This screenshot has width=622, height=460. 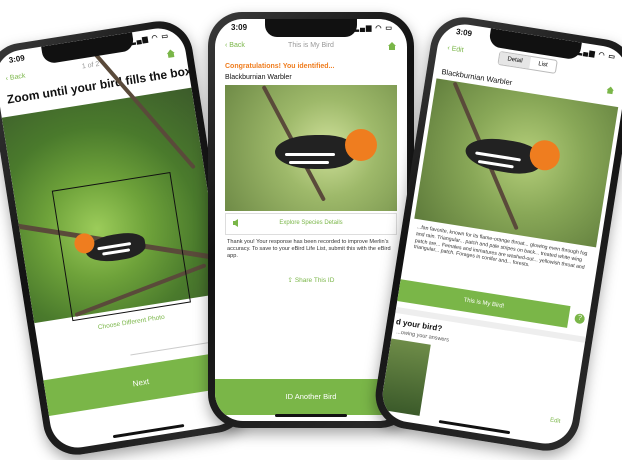 What do you see at coordinates (258, 77) in the screenshot?
I see `bird-name: Blackburnian Warbler` at bounding box center [258, 77].